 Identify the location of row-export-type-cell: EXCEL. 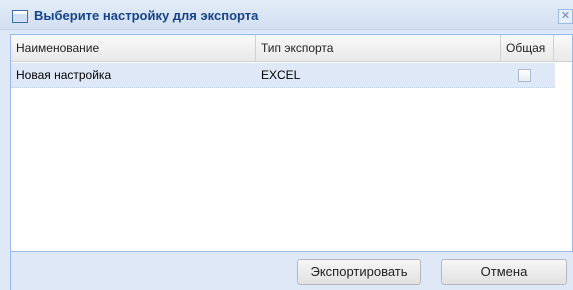
(281, 75).